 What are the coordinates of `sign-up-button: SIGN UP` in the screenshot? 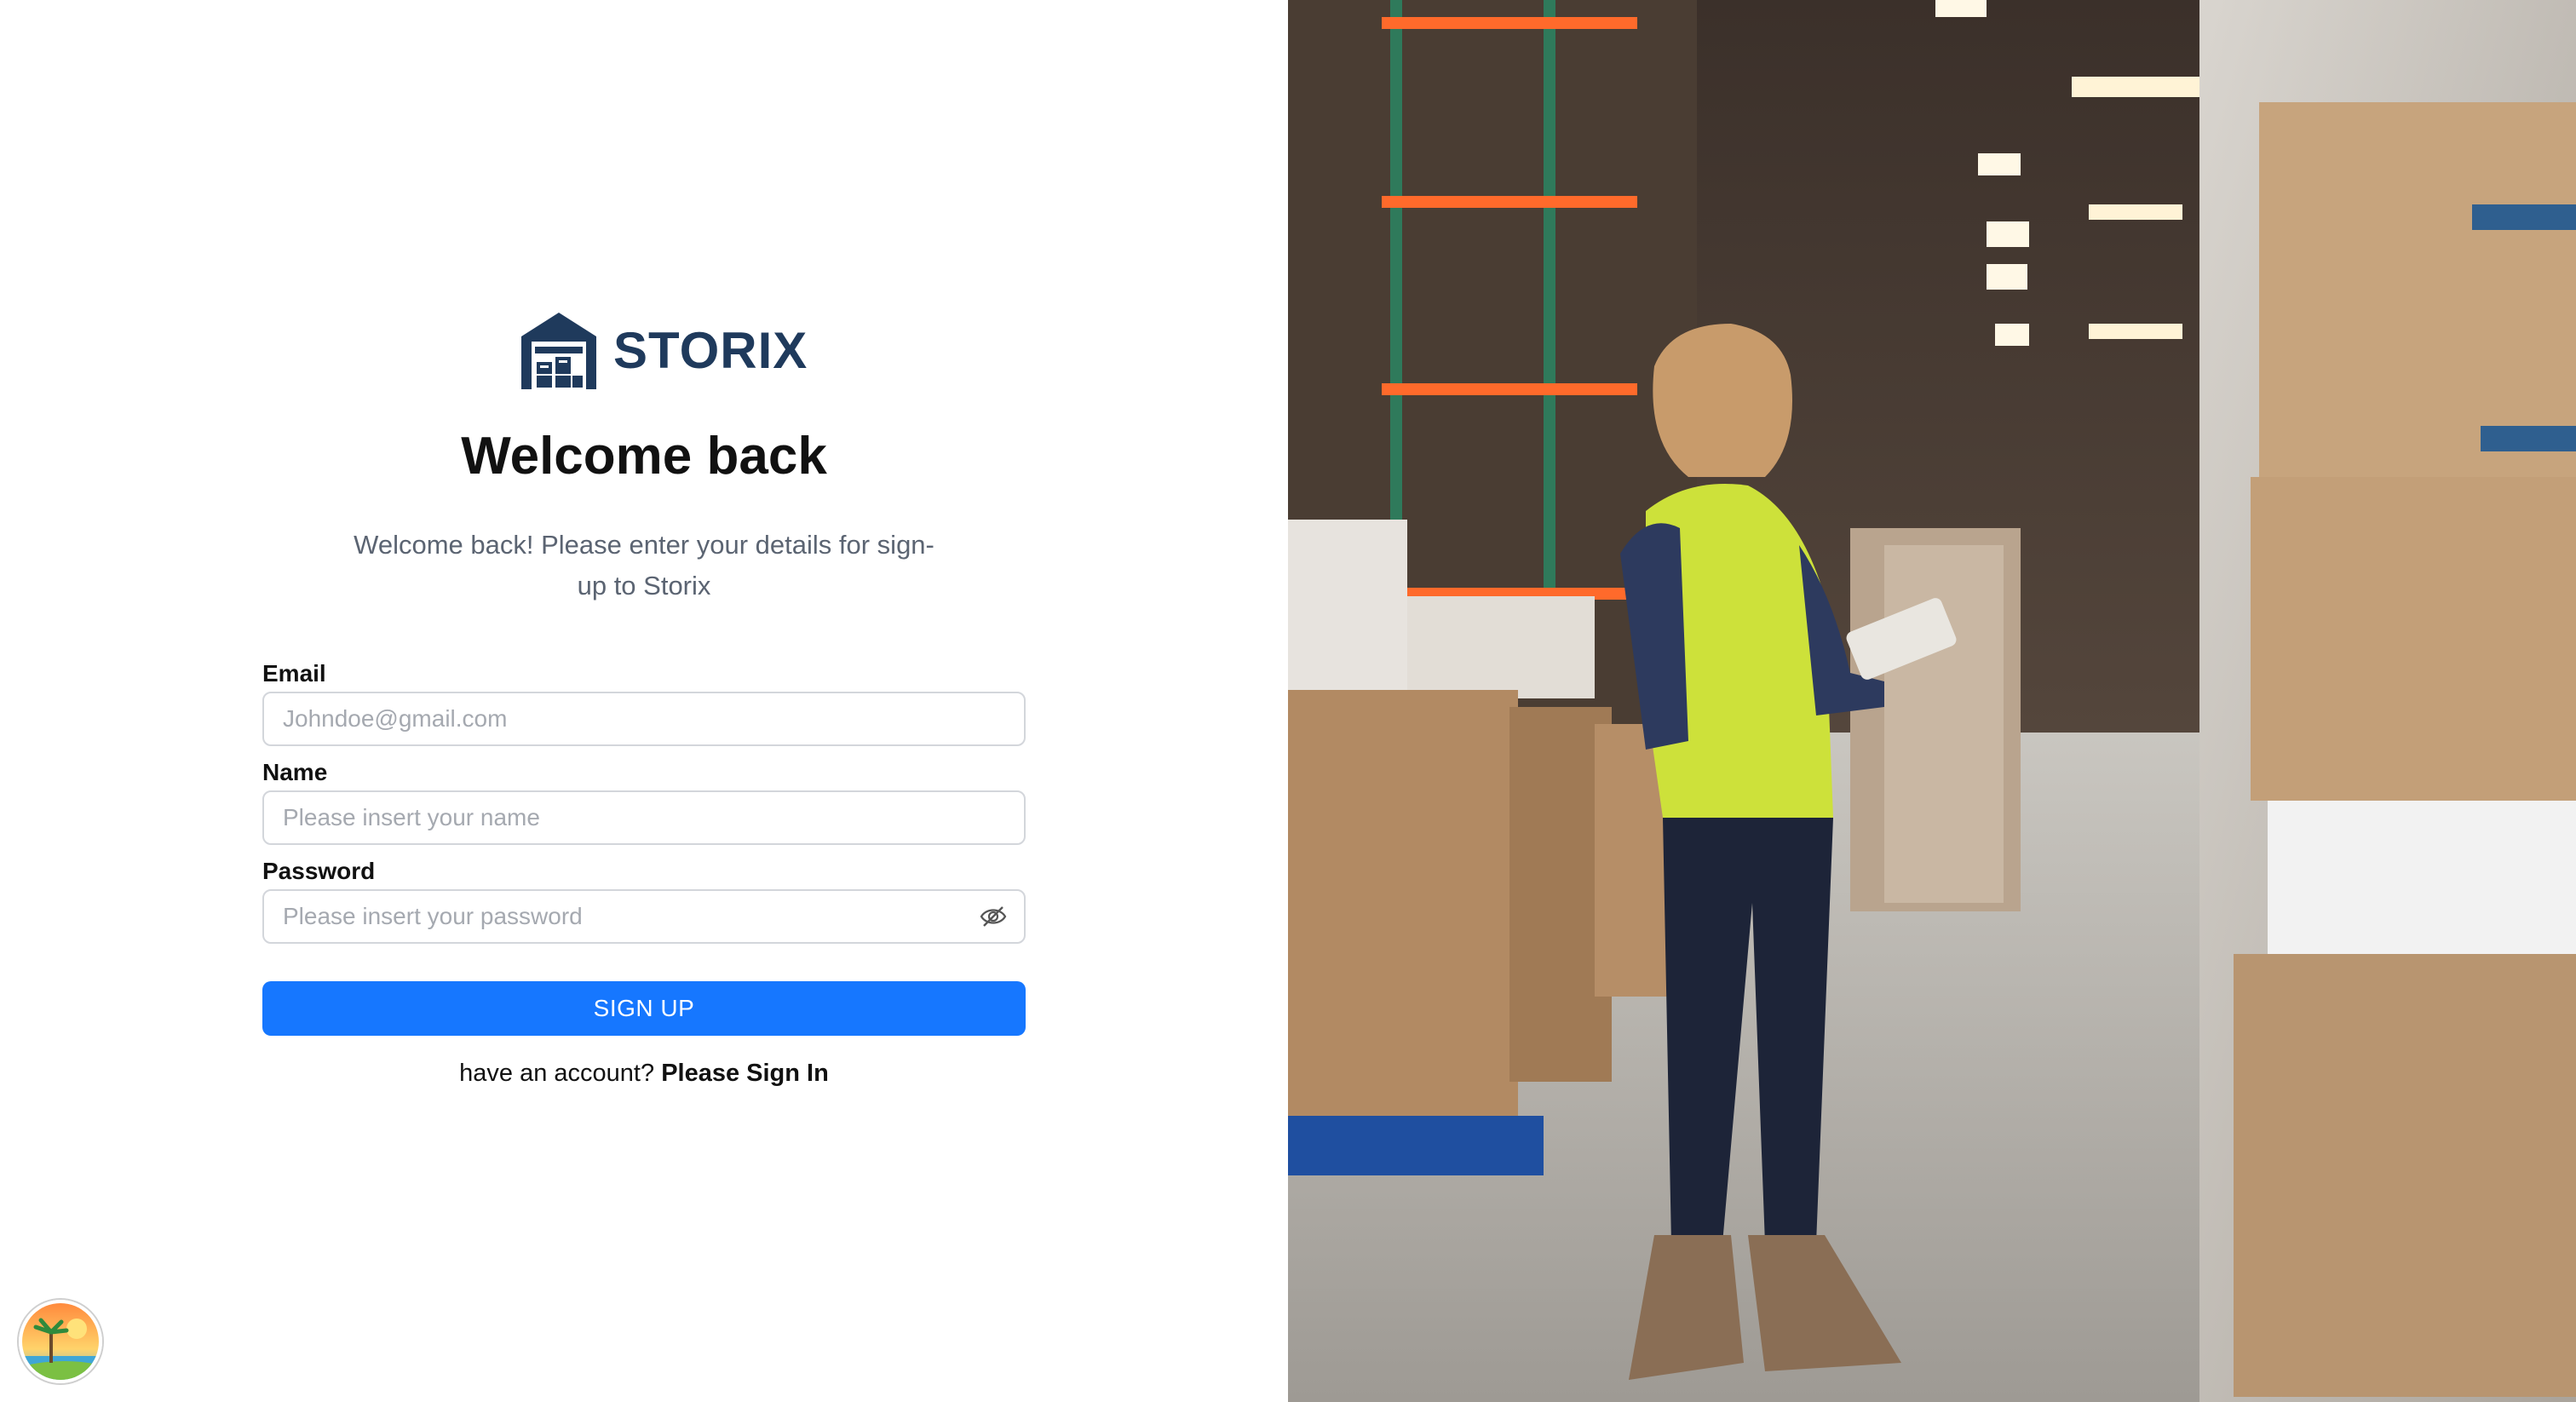 It's located at (644, 1009).